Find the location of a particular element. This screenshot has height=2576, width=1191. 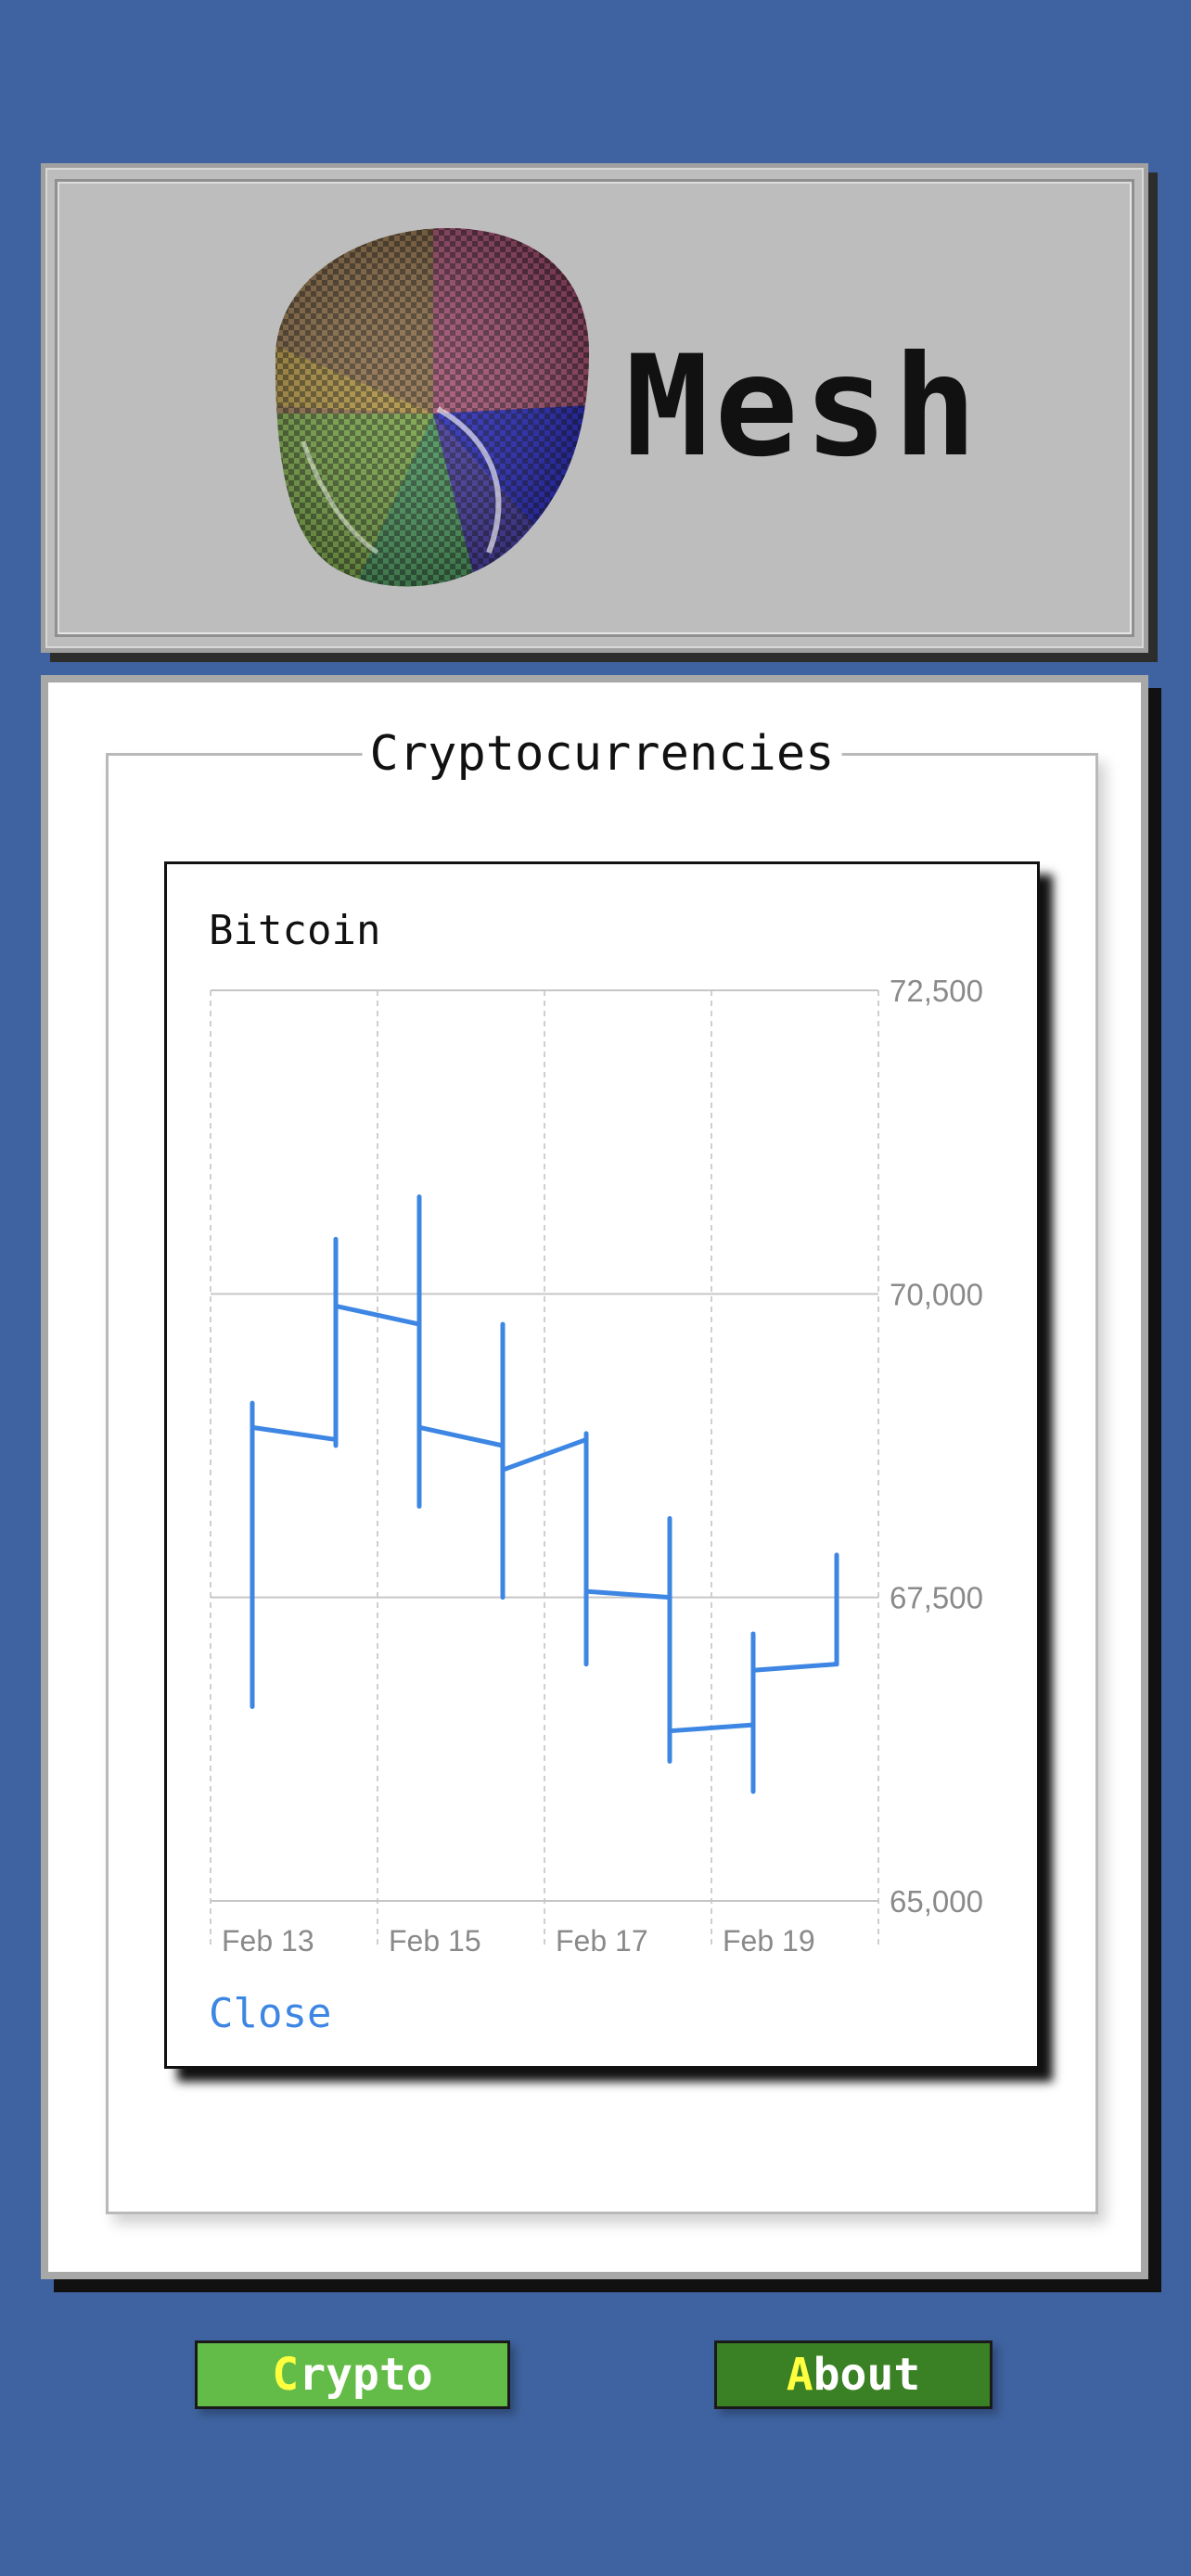

crypto-label-first-letter: C is located at coordinates (286, 2375).